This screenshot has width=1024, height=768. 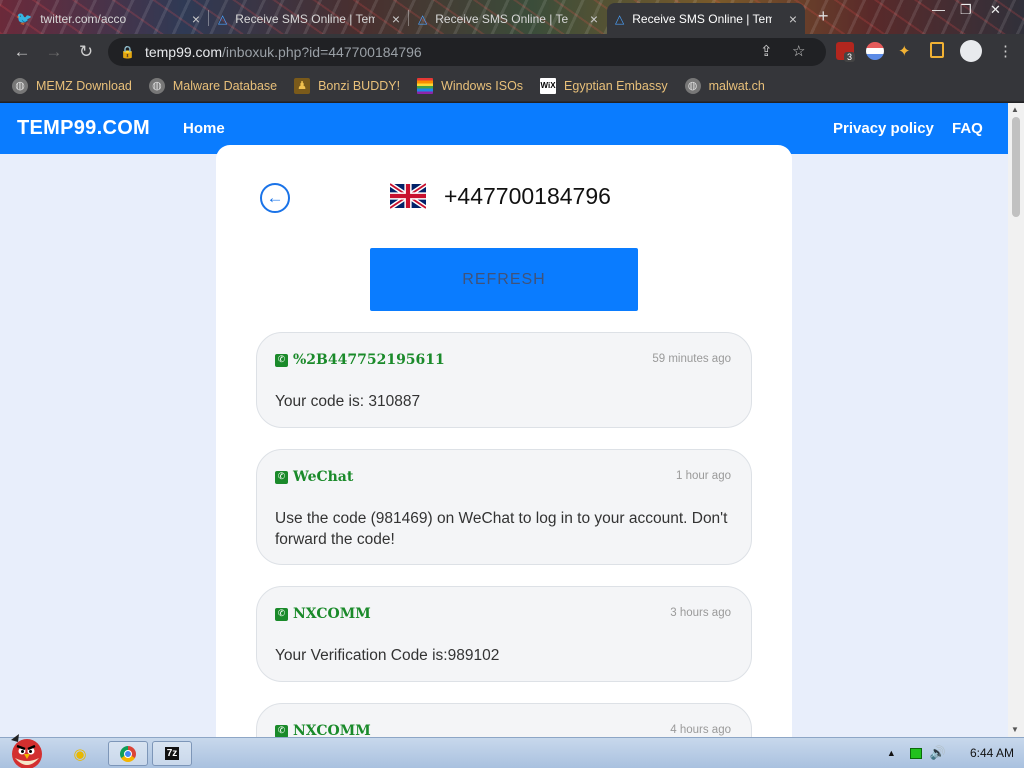 I want to click on chrome-taskbar-button, so click(x=128, y=753).